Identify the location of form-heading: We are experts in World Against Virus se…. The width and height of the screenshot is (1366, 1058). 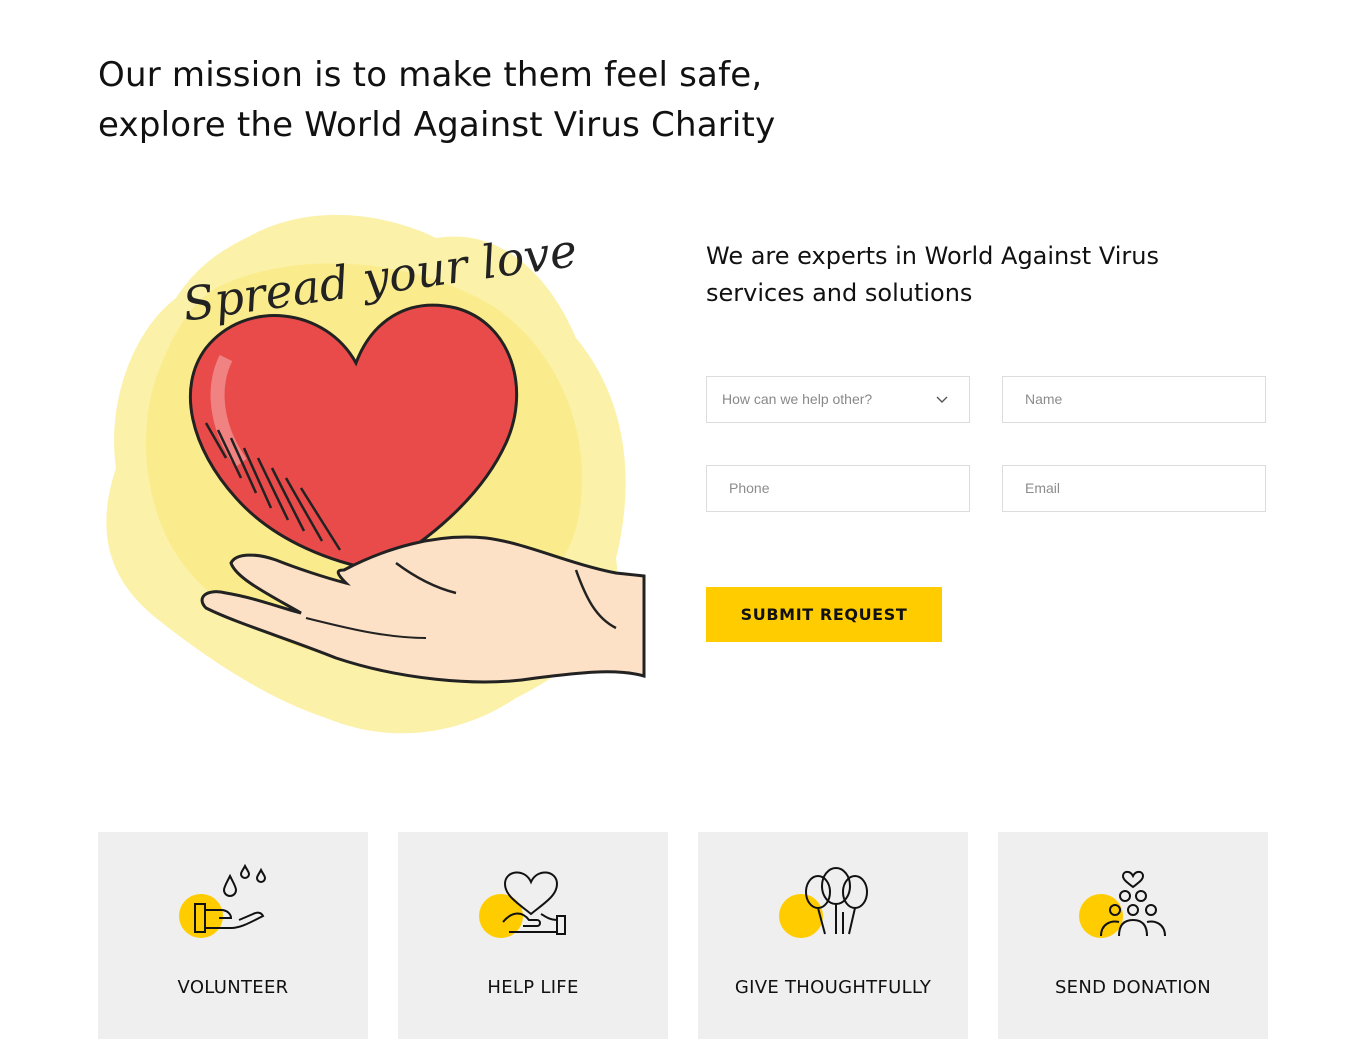
(976, 275).